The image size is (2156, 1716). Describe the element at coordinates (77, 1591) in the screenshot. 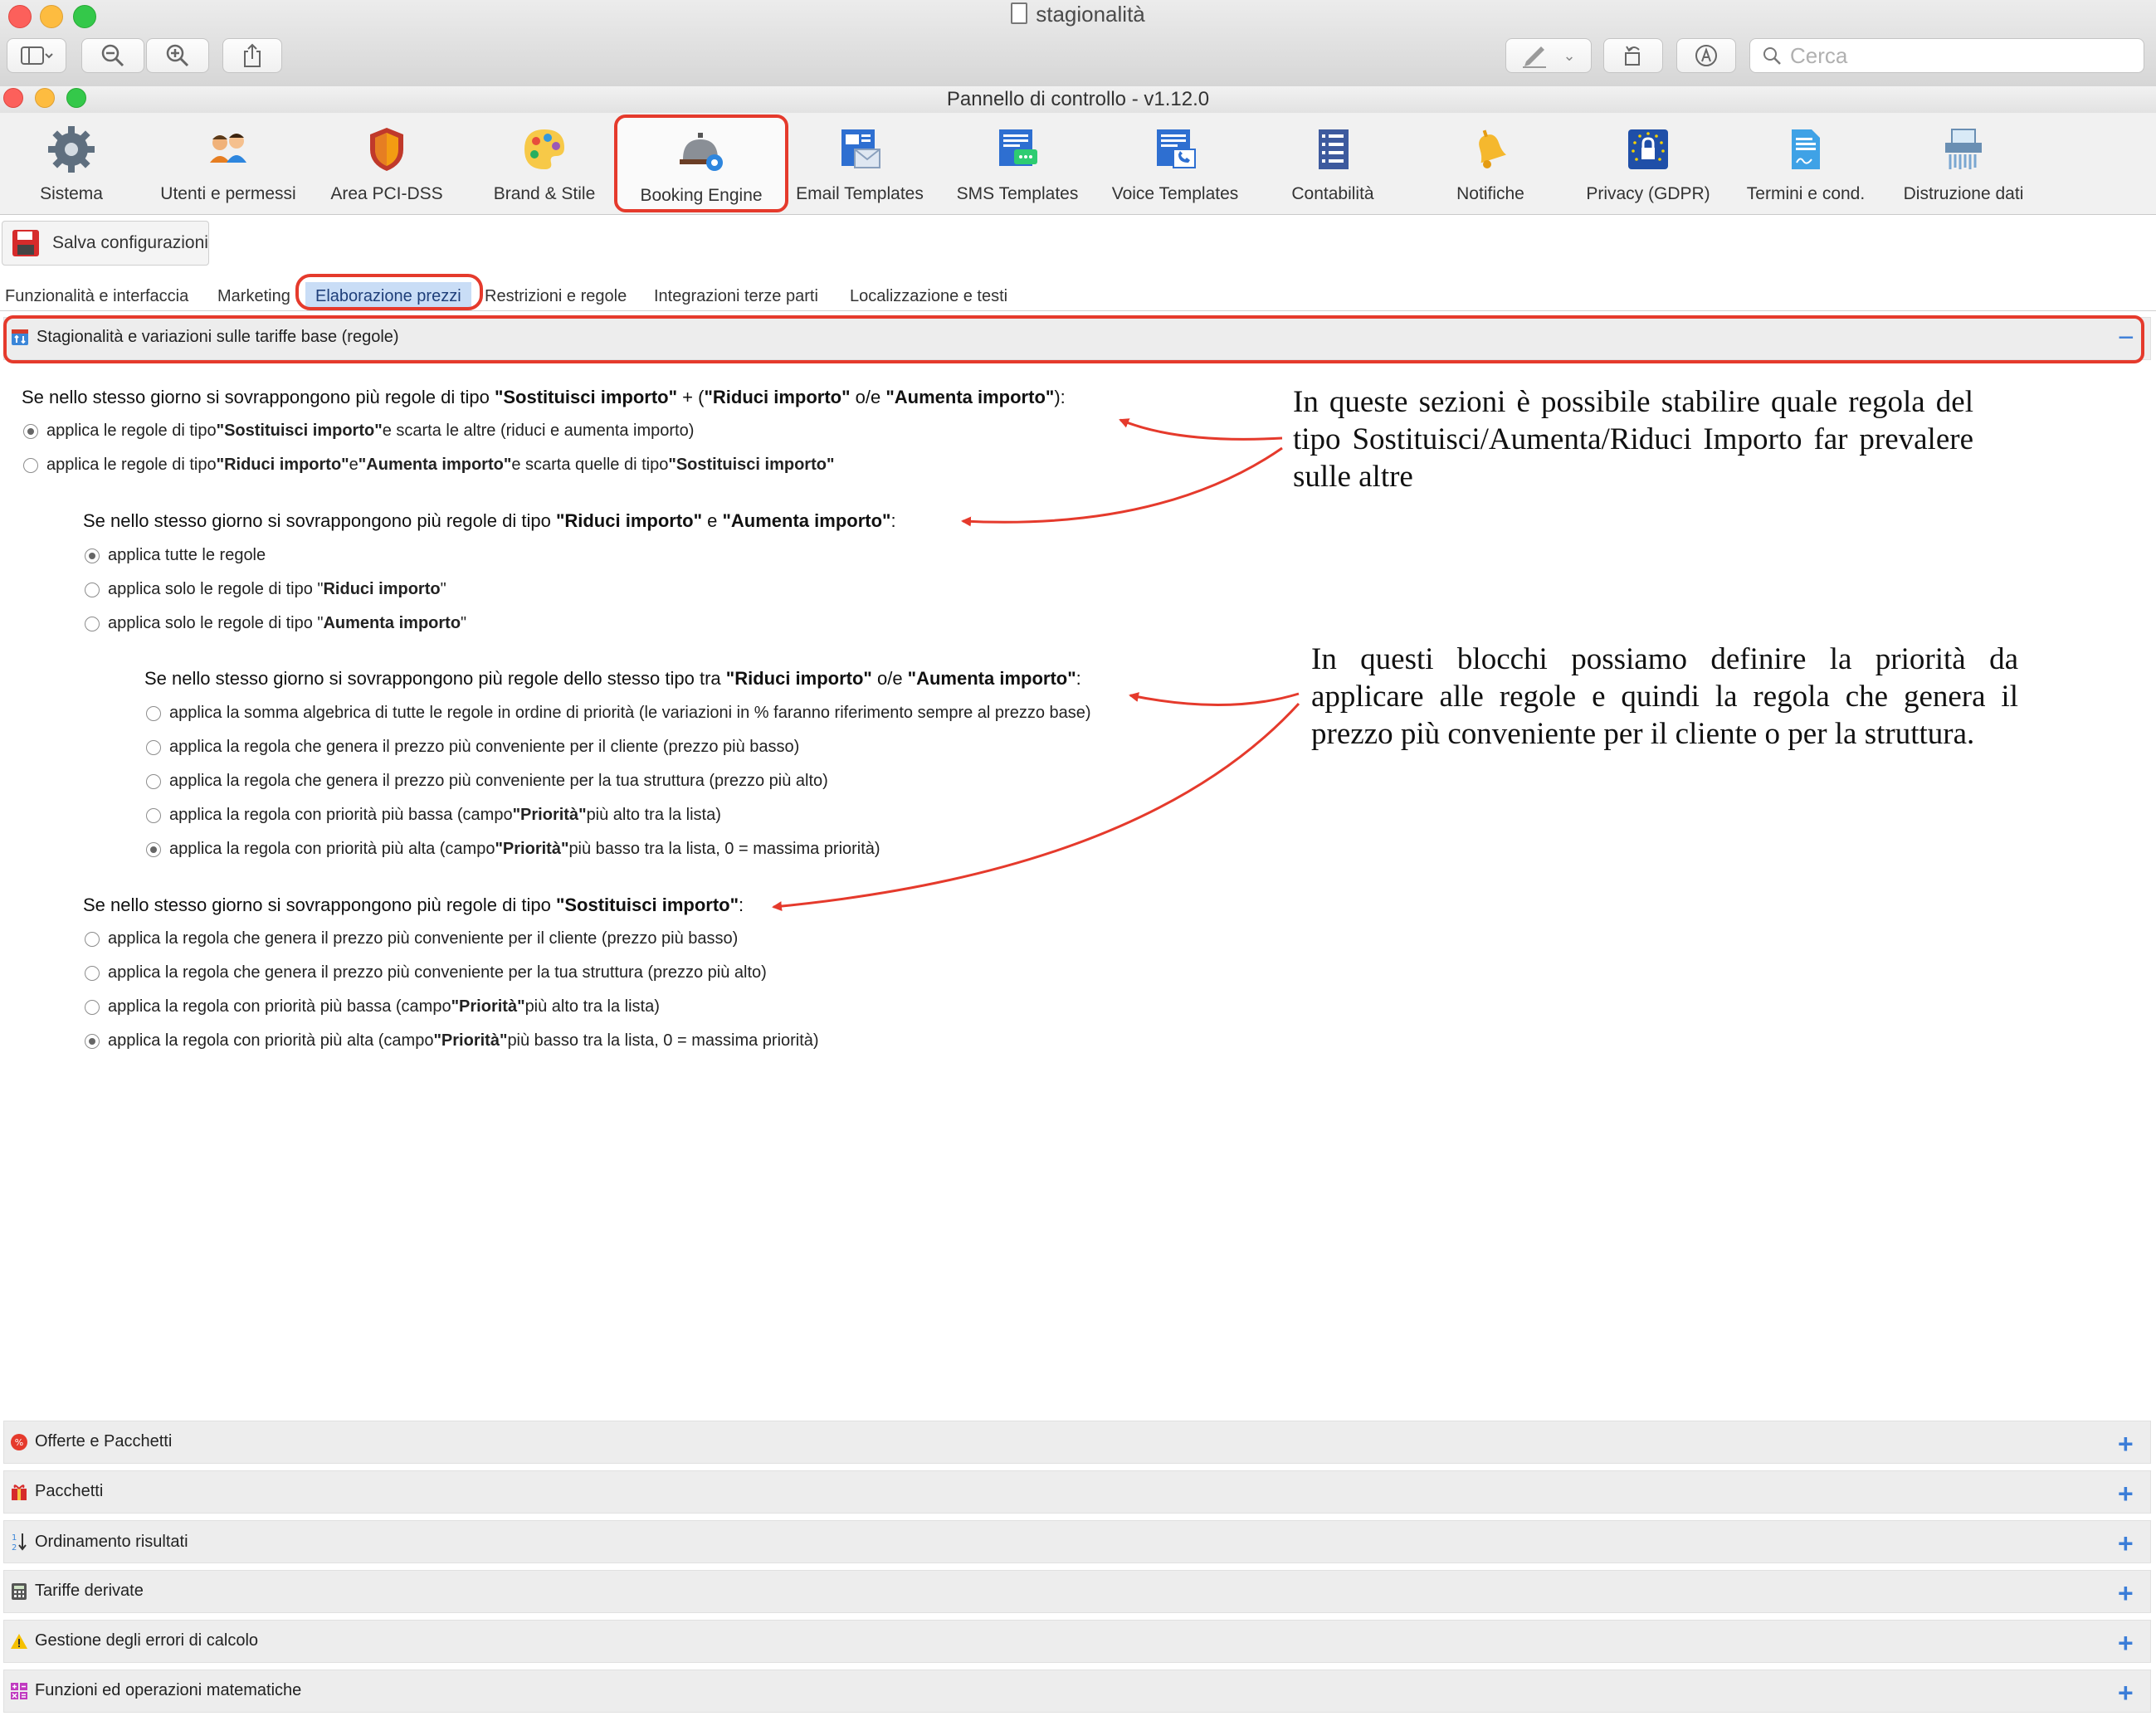

I see `section-row-tariffe: Tariffe derivate` at that location.